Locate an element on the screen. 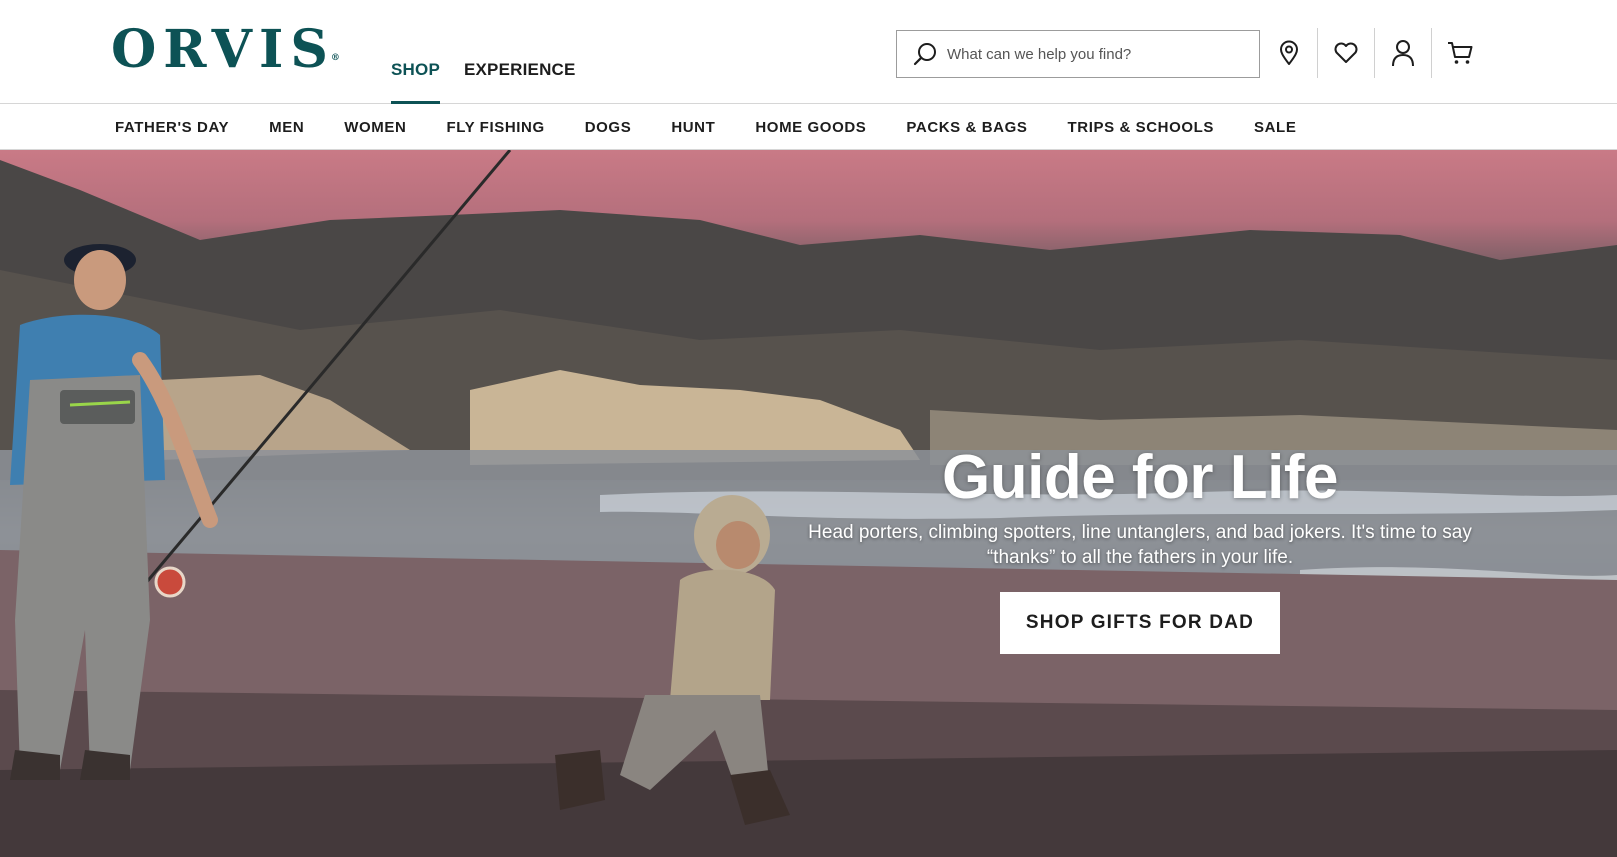  category-women: WOMEN is located at coordinates (375, 127).